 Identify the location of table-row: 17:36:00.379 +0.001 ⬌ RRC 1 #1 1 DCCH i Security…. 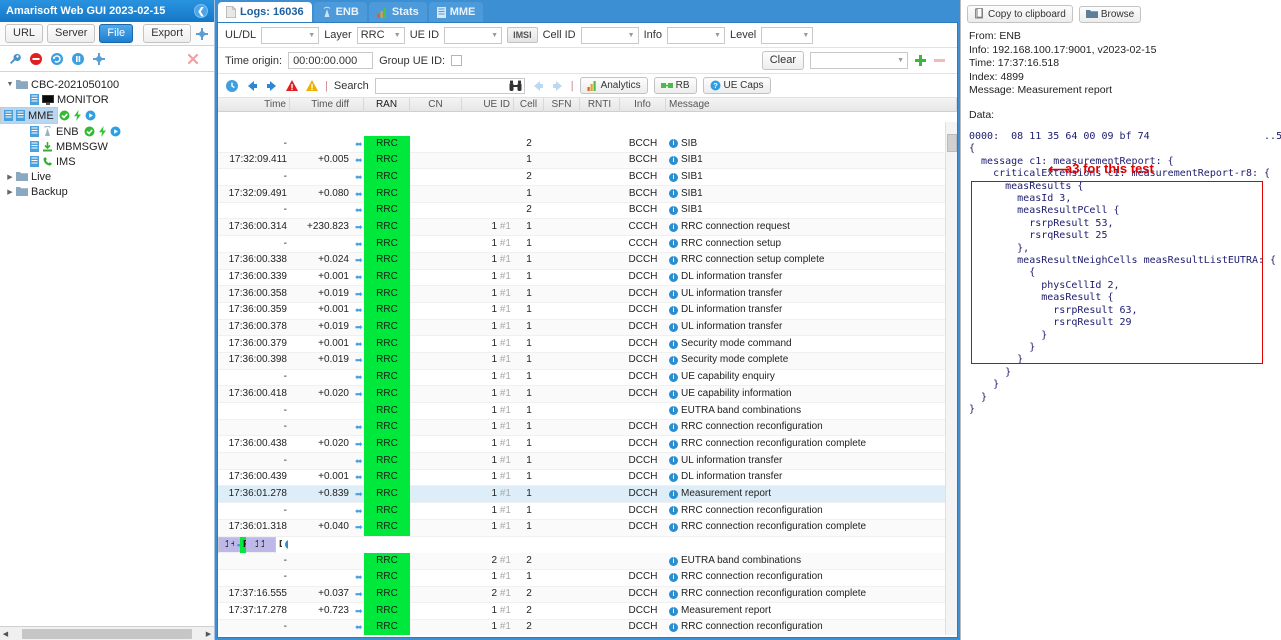
(587, 344).